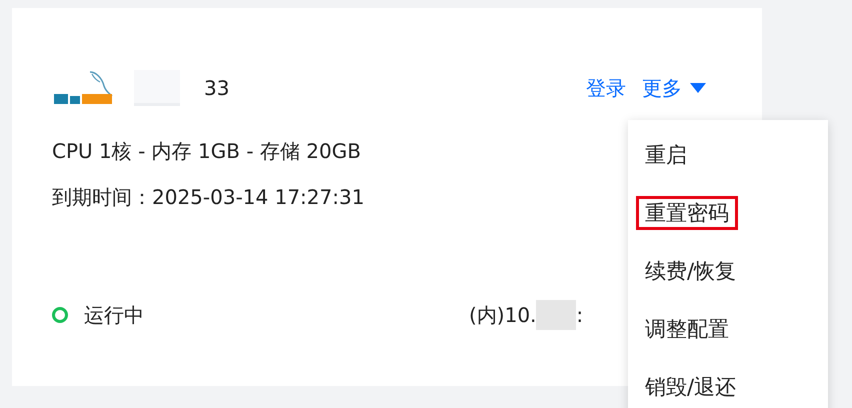  What do you see at coordinates (687, 329) in the screenshot?
I see `menu-item: 调整配置` at bounding box center [687, 329].